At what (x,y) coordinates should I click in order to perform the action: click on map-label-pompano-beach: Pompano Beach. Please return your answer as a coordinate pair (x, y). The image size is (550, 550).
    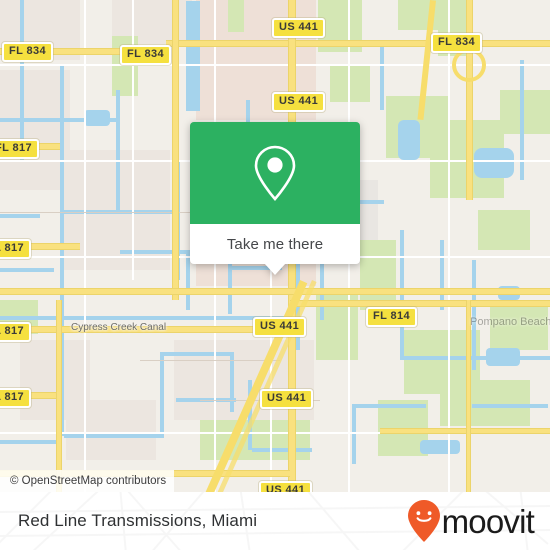
    Looking at the image, I should click on (510, 322).